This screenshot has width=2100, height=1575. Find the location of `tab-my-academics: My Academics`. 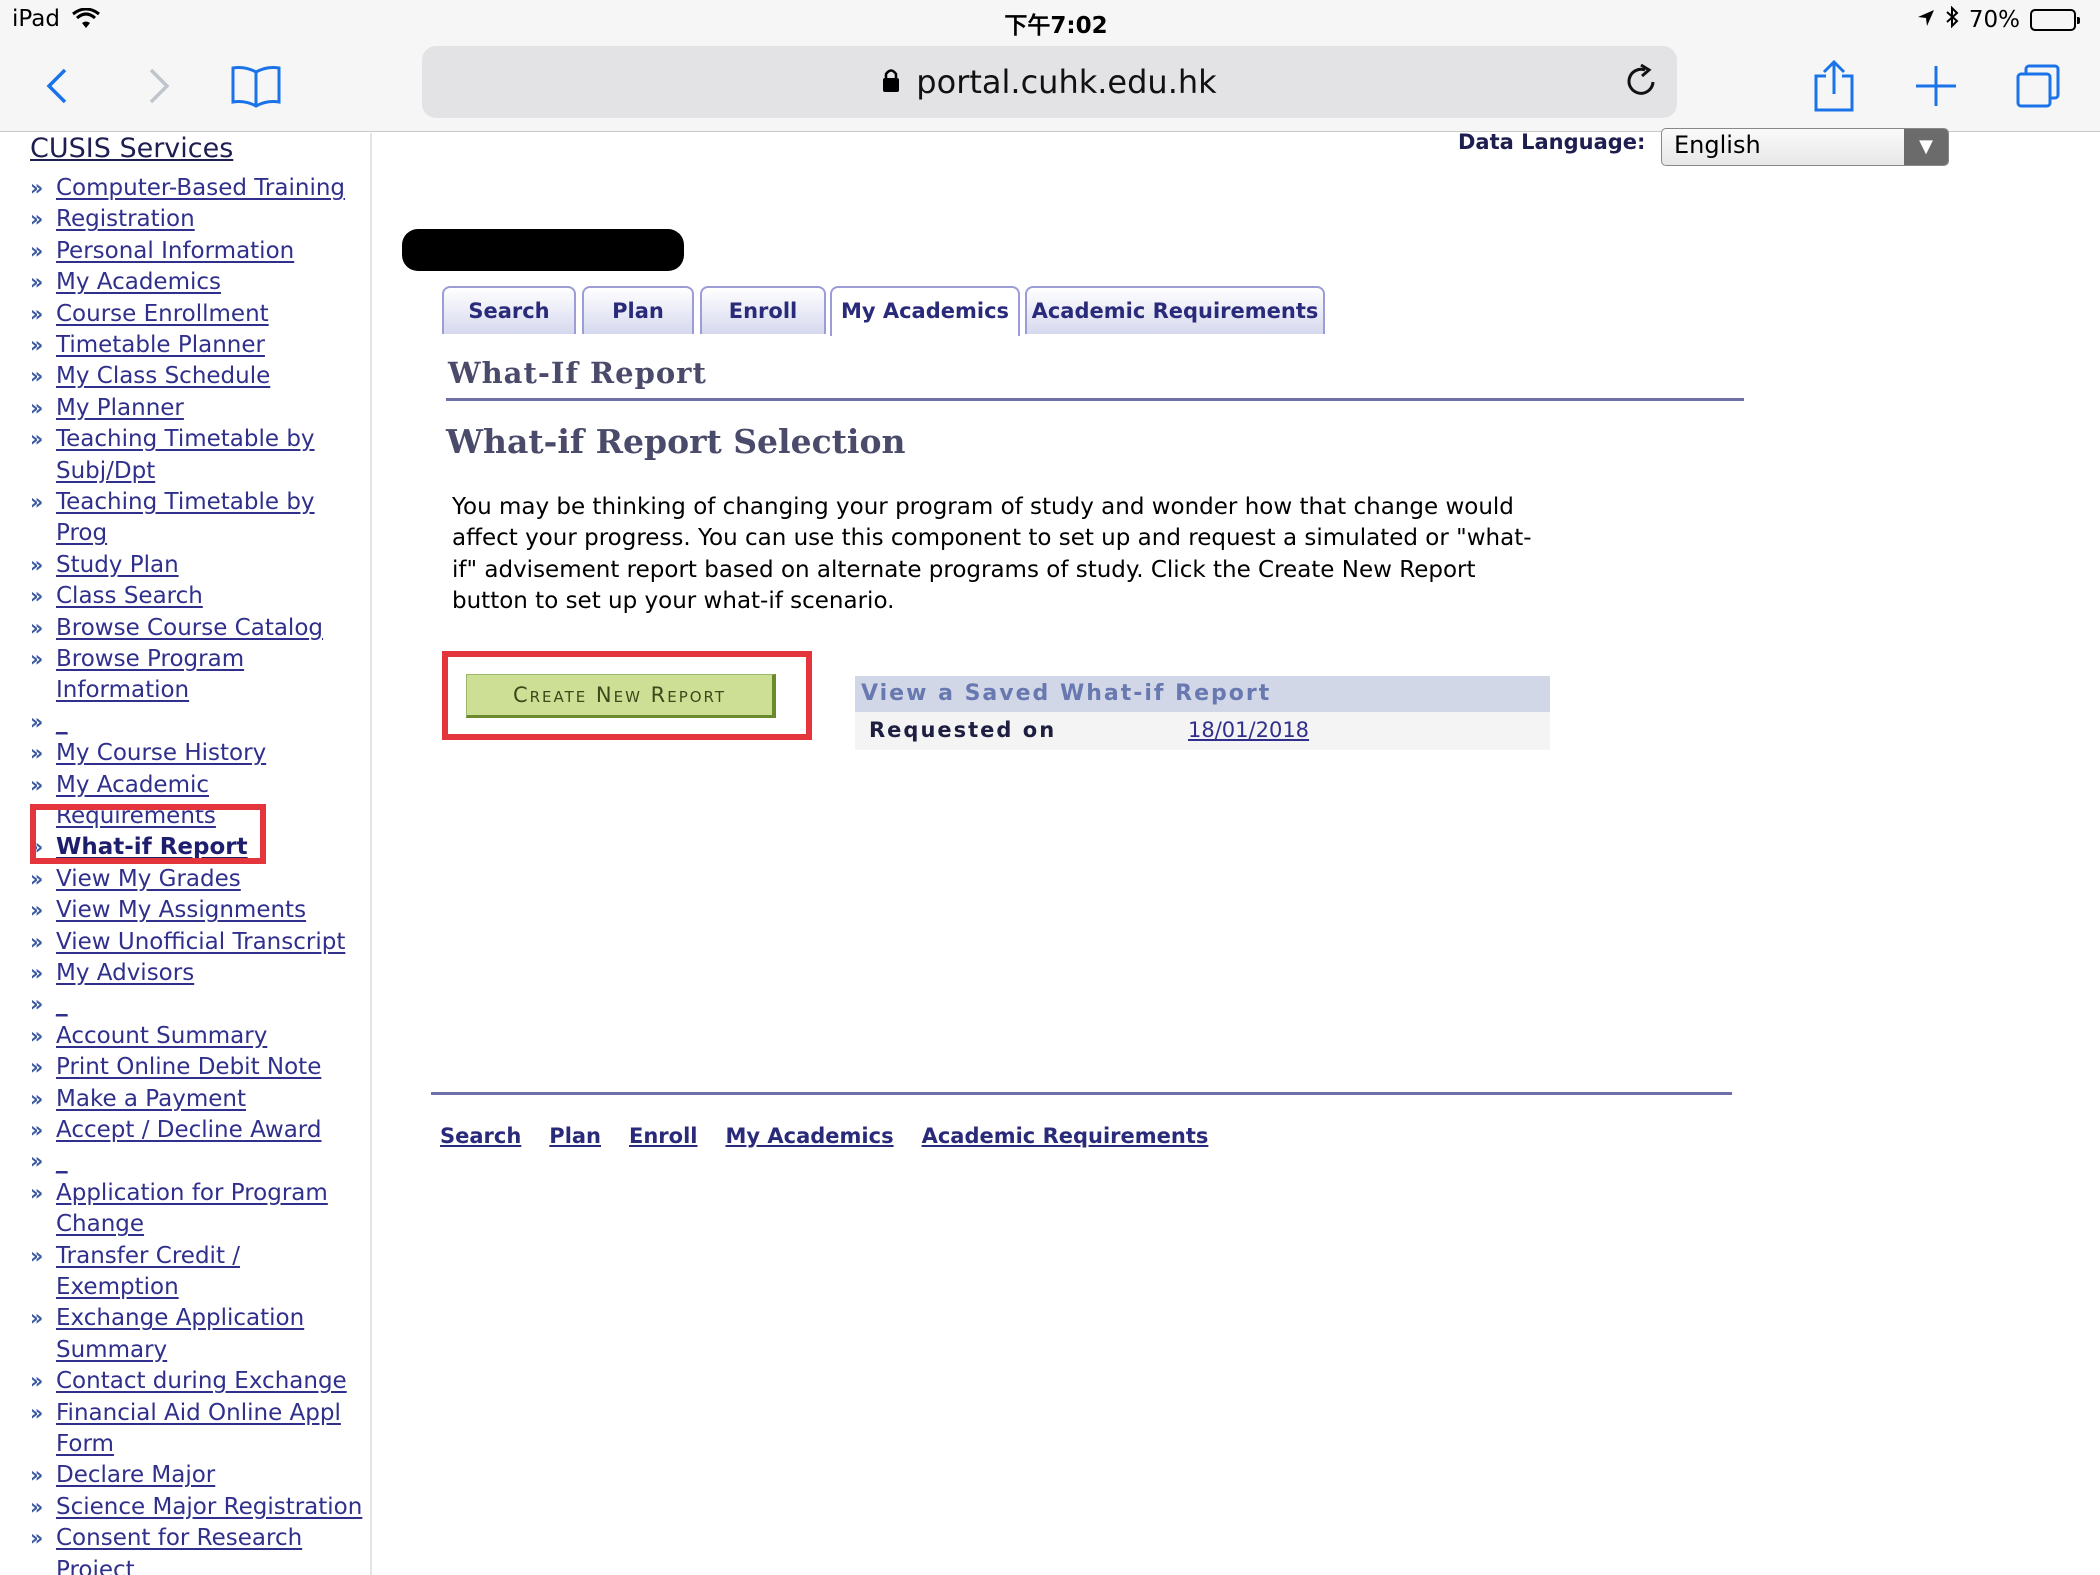

tab-my-academics: My Academics is located at coordinates (925, 311).